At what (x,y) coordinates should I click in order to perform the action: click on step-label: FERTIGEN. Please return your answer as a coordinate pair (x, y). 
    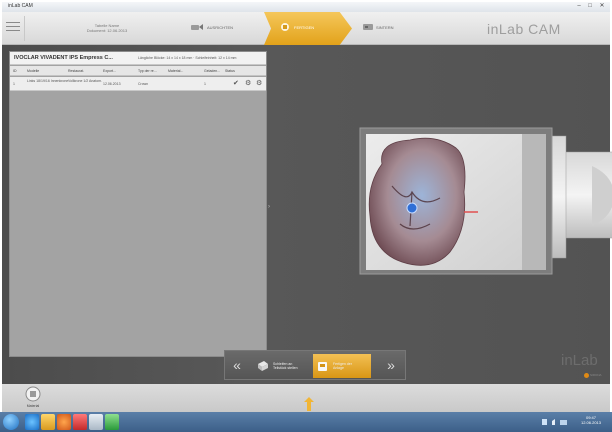
    Looking at the image, I should click on (304, 27).